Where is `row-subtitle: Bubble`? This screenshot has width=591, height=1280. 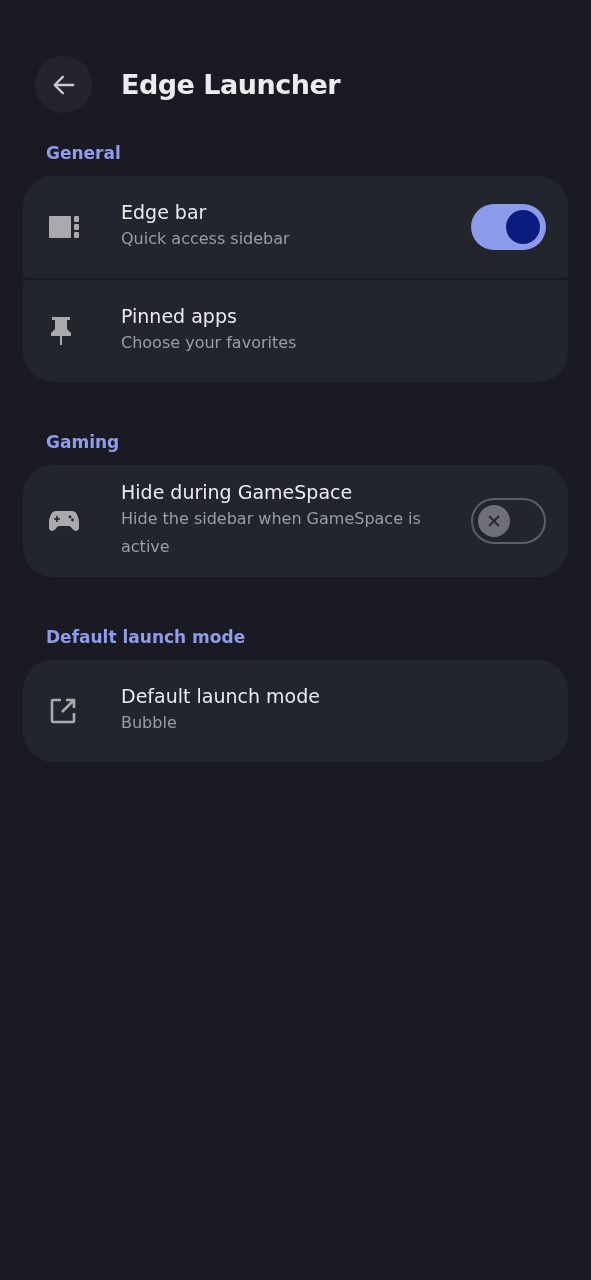 row-subtitle: Bubble is located at coordinates (149, 723).